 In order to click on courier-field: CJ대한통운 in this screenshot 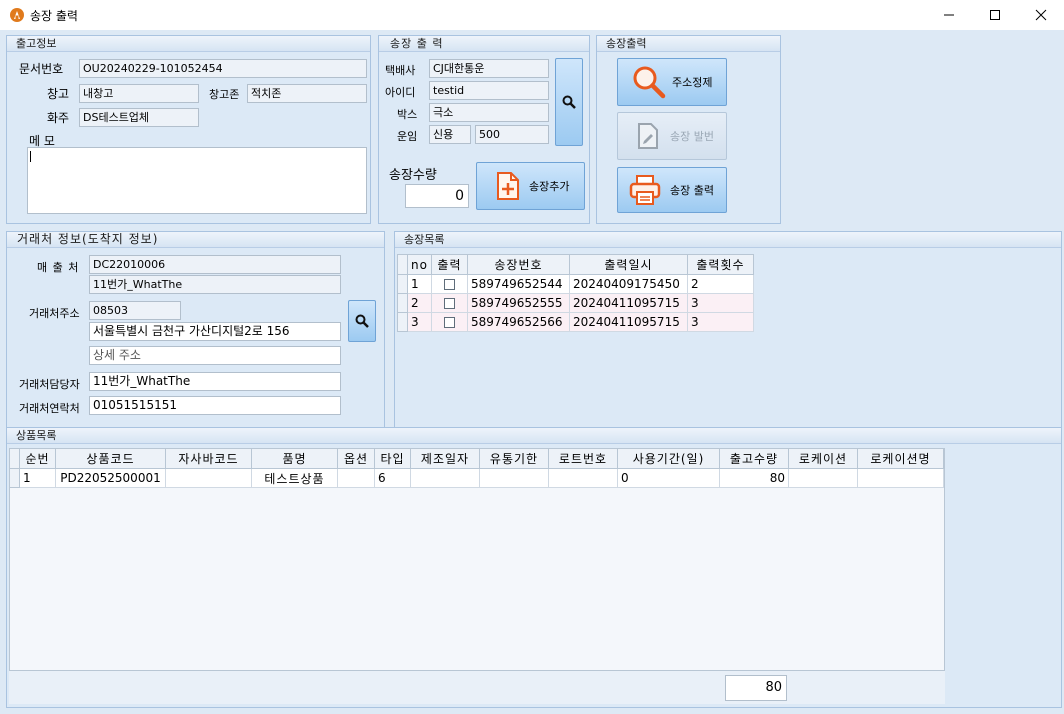, I will do `click(489, 68)`.